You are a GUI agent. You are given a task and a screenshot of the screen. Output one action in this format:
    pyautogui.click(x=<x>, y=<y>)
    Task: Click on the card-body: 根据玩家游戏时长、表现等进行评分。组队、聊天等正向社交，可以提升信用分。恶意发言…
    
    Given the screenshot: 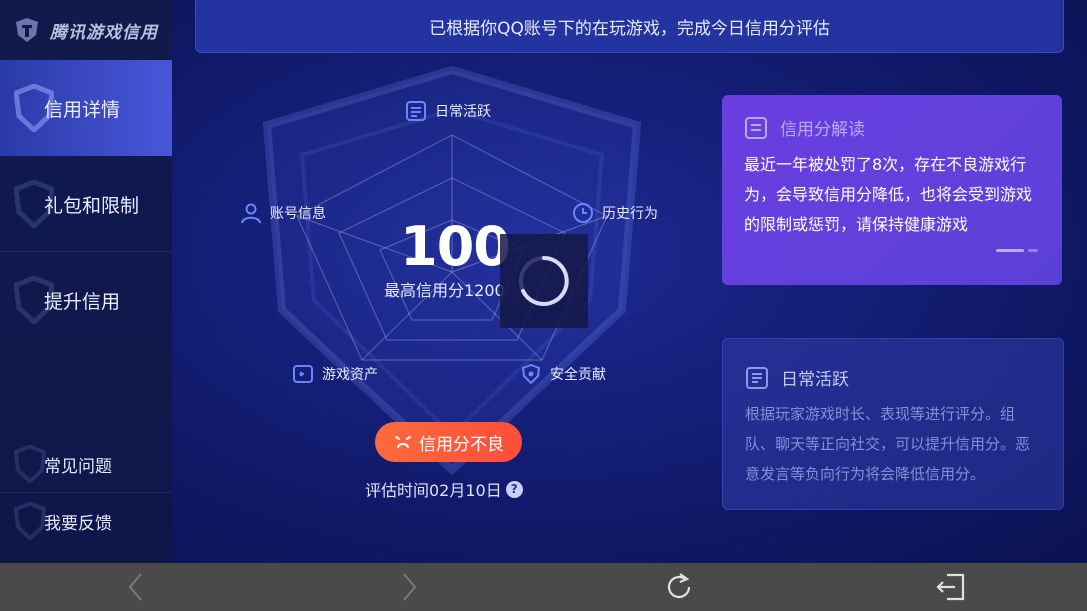 What is the action you would take?
    pyautogui.click(x=888, y=444)
    